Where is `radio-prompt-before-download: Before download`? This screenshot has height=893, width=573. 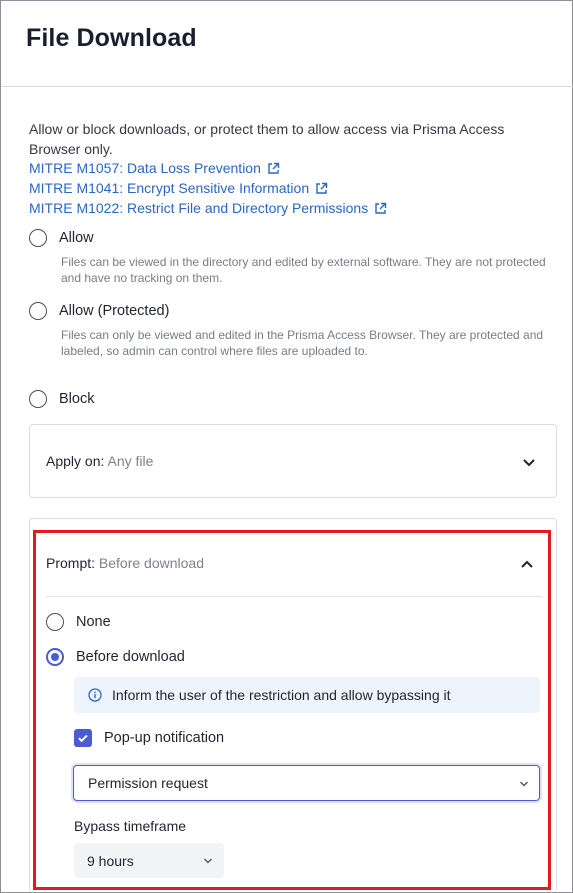 radio-prompt-before-download: Before download is located at coordinates (115, 657).